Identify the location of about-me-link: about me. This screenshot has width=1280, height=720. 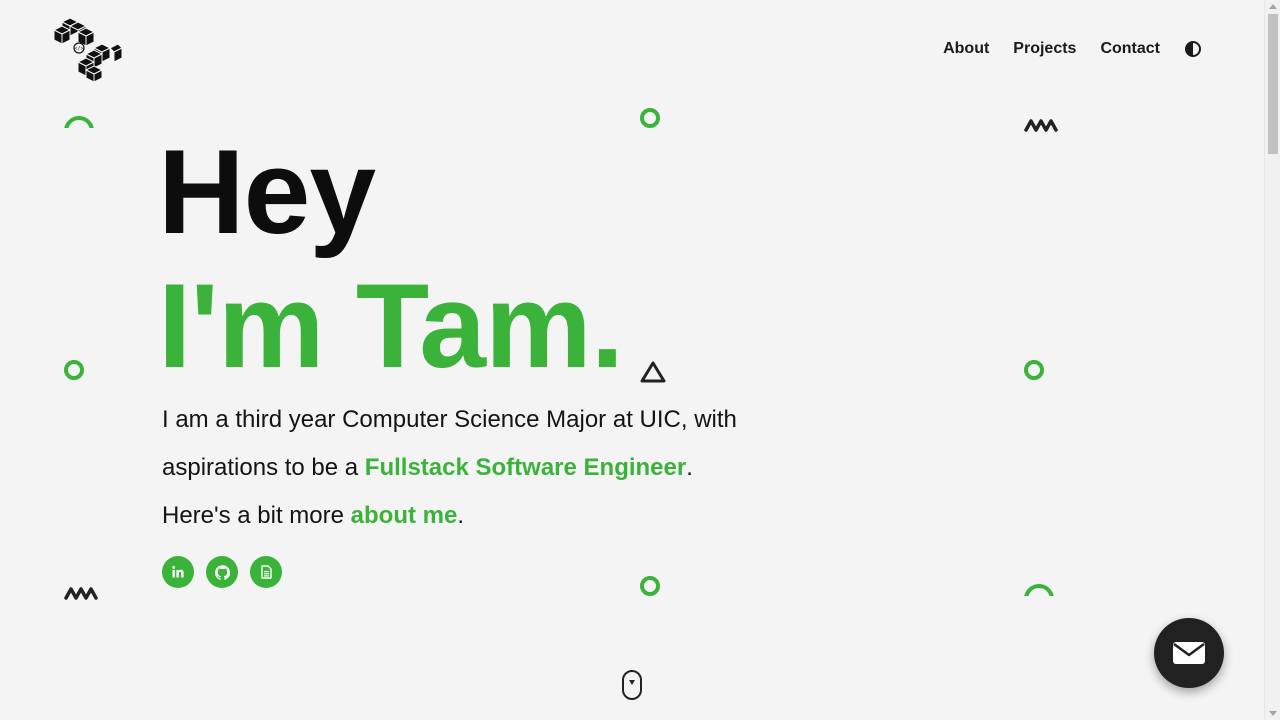
(404, 515).